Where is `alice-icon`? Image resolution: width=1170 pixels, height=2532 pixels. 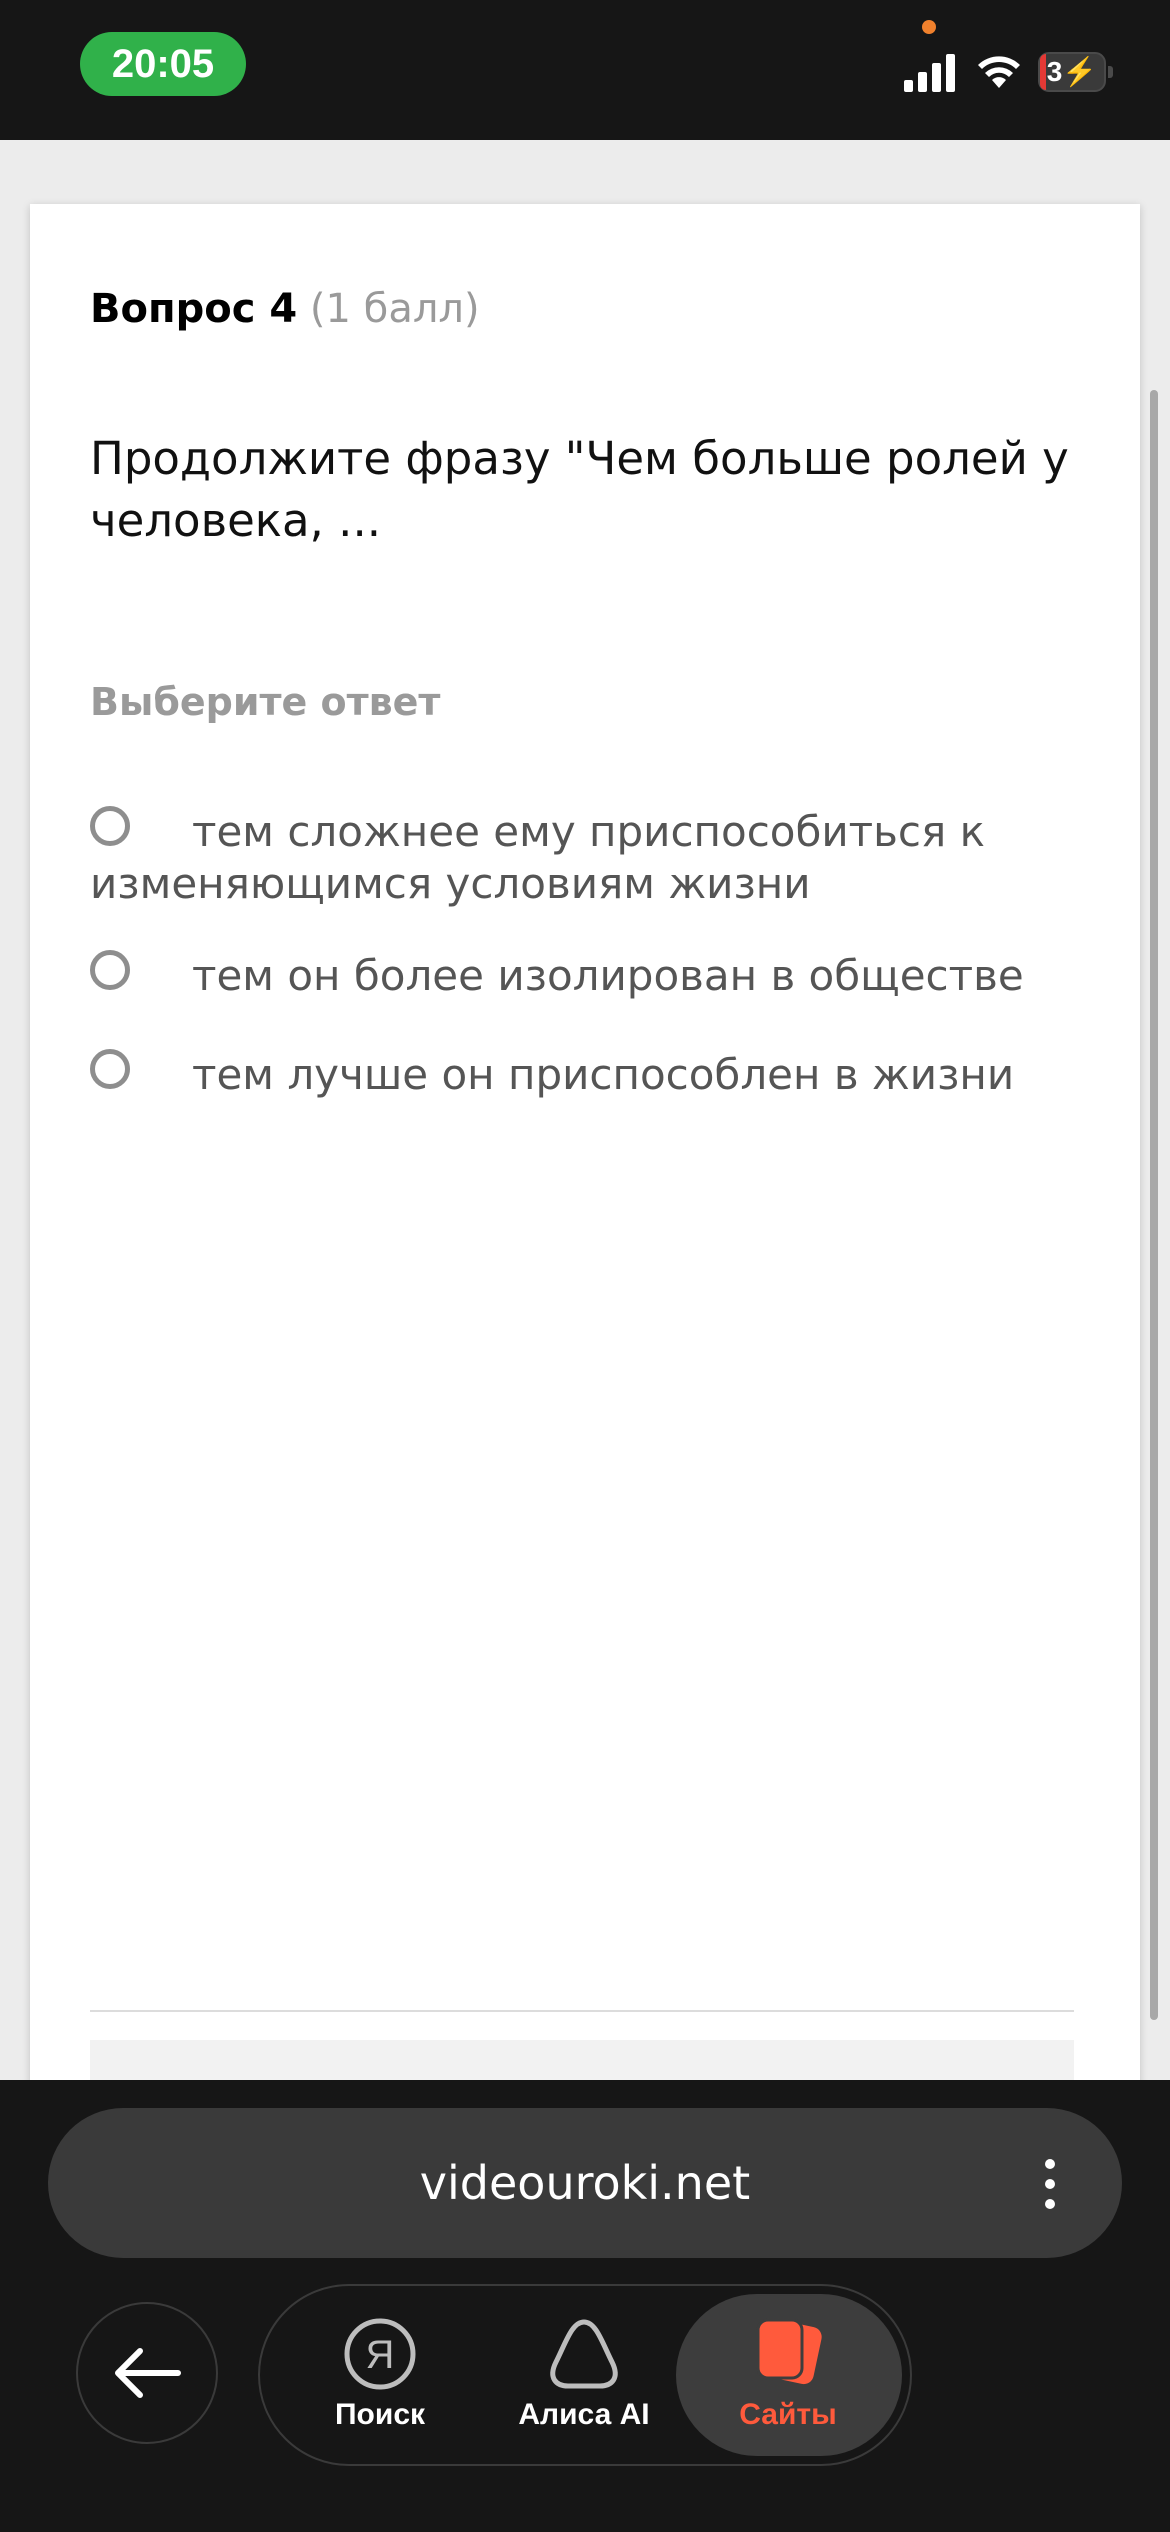
alice-icon is located at coordinates (584, 2354).